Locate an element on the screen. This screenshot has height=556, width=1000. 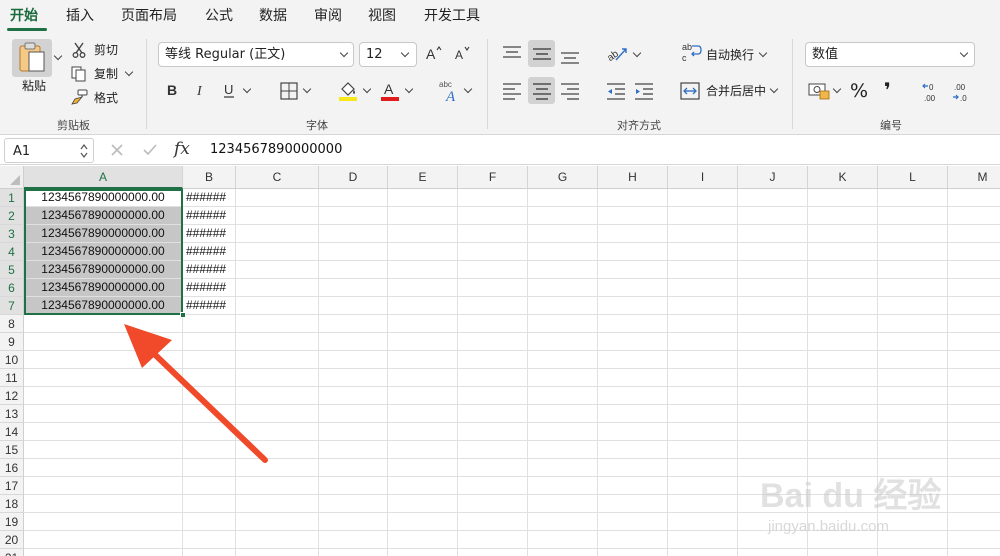
arrow-shaft is located at coordinates (206, 404).